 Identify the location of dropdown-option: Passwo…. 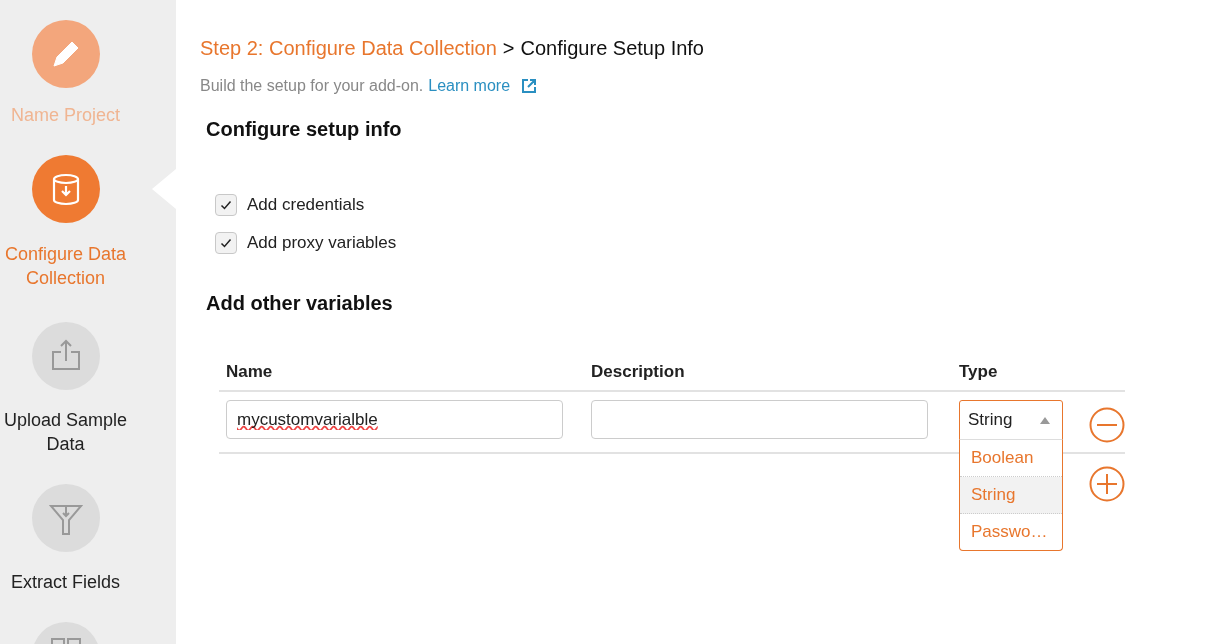
(1011, 532).